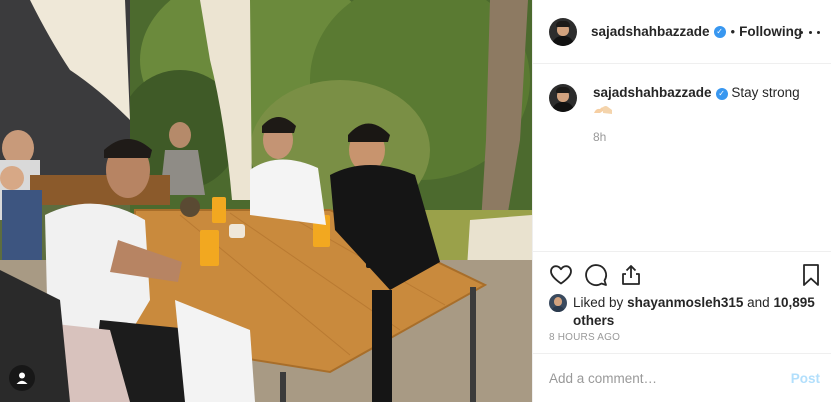 The width and height of the screenshot is (831, 402). I want to click on author-avatar, so click(563, 31).